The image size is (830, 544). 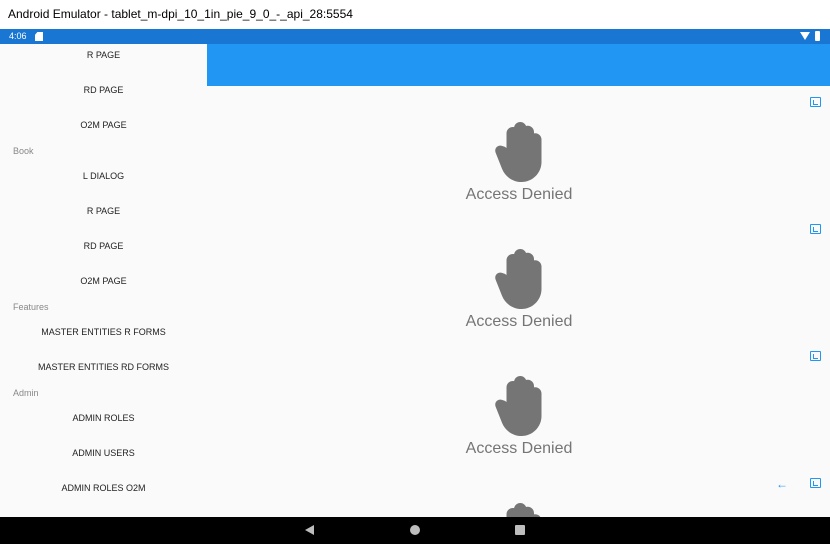 I want to click on nav-back-icon, so click(x=309, y=530).